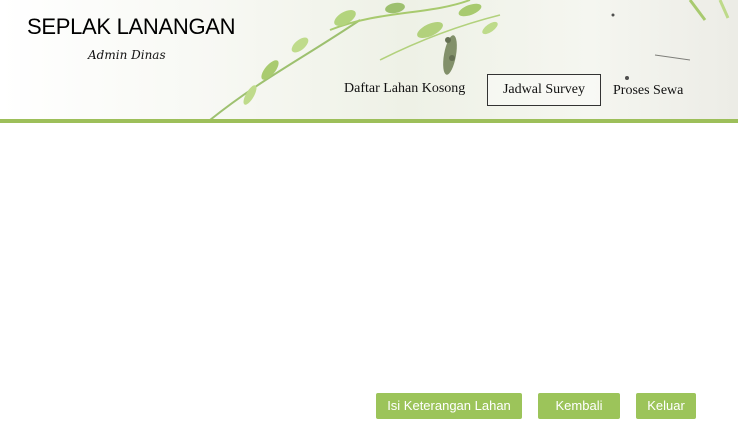 The height and width of the screenshot is (446, 738). I want to click on keluar-button: Keluar, so click(666, 406).